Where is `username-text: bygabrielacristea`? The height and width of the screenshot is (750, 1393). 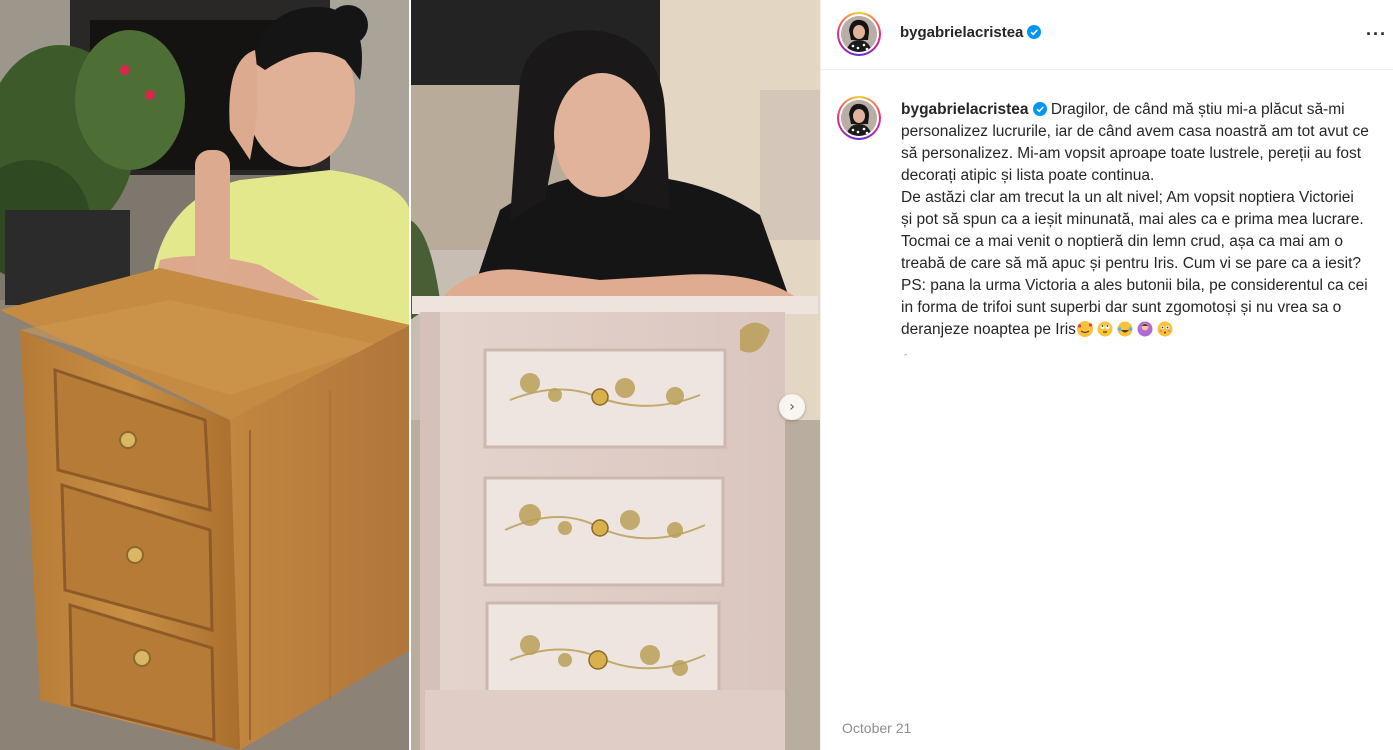
username-text: bygabrielacristea is located at coordinates (961, 32).